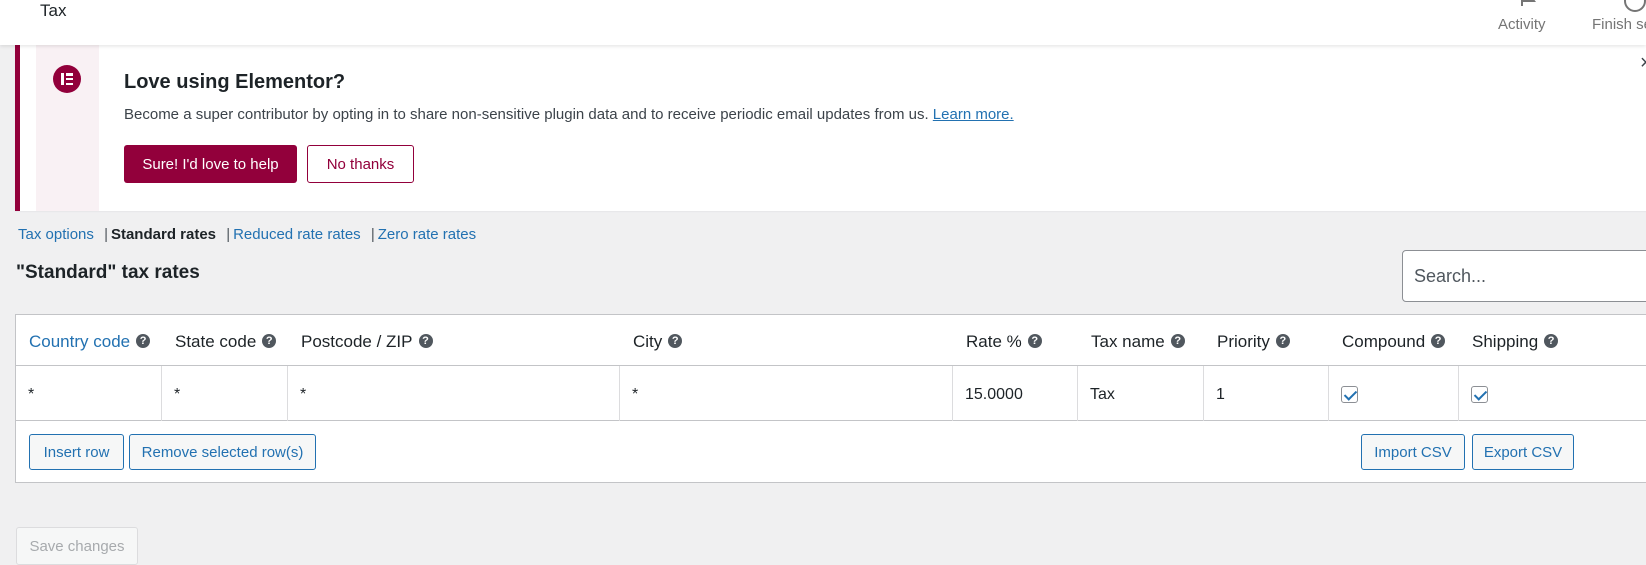 This screenshot has width=1646, height=565. I want to click on shipping-checkbox, so click(1479, 394).